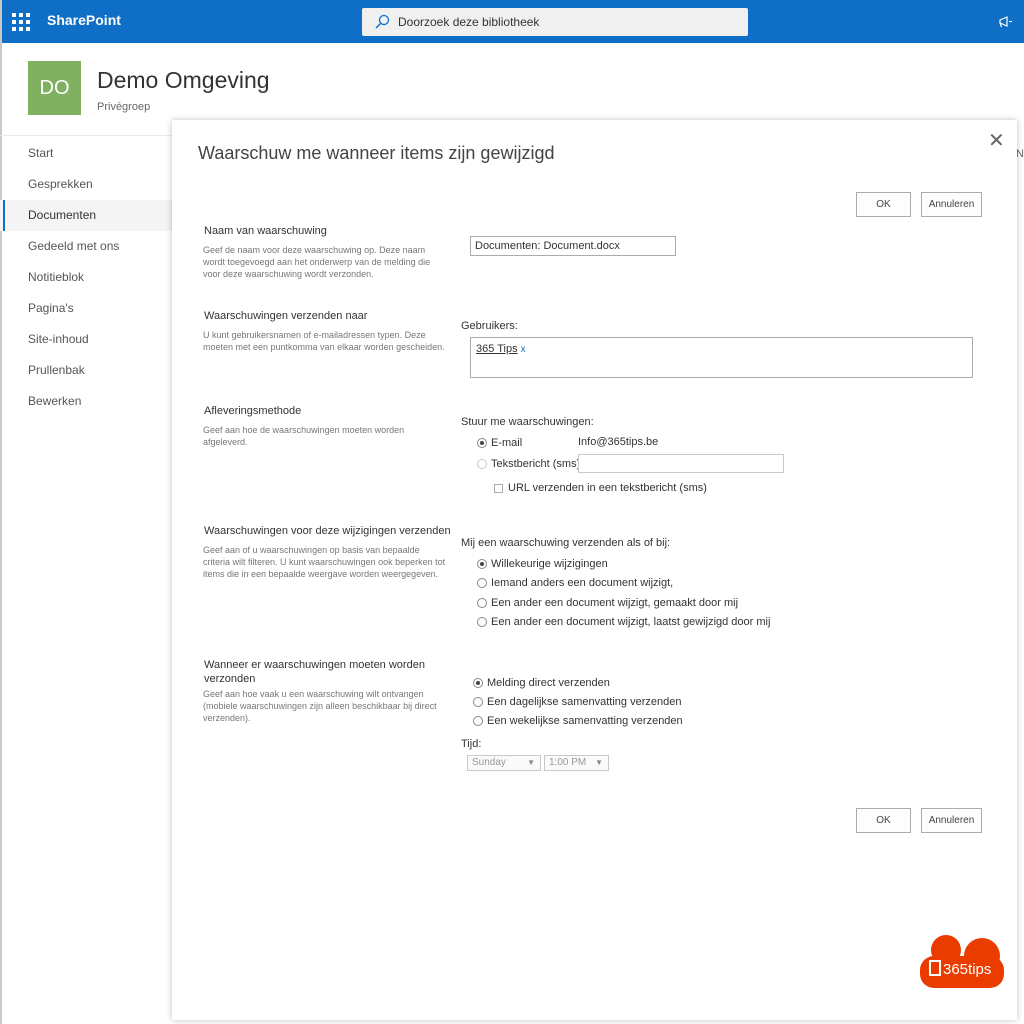 This screenshot has width=1024, height=1024. Describe the element at coordinates (382, 21) in the screenshot. I see `search-icon` at that location.